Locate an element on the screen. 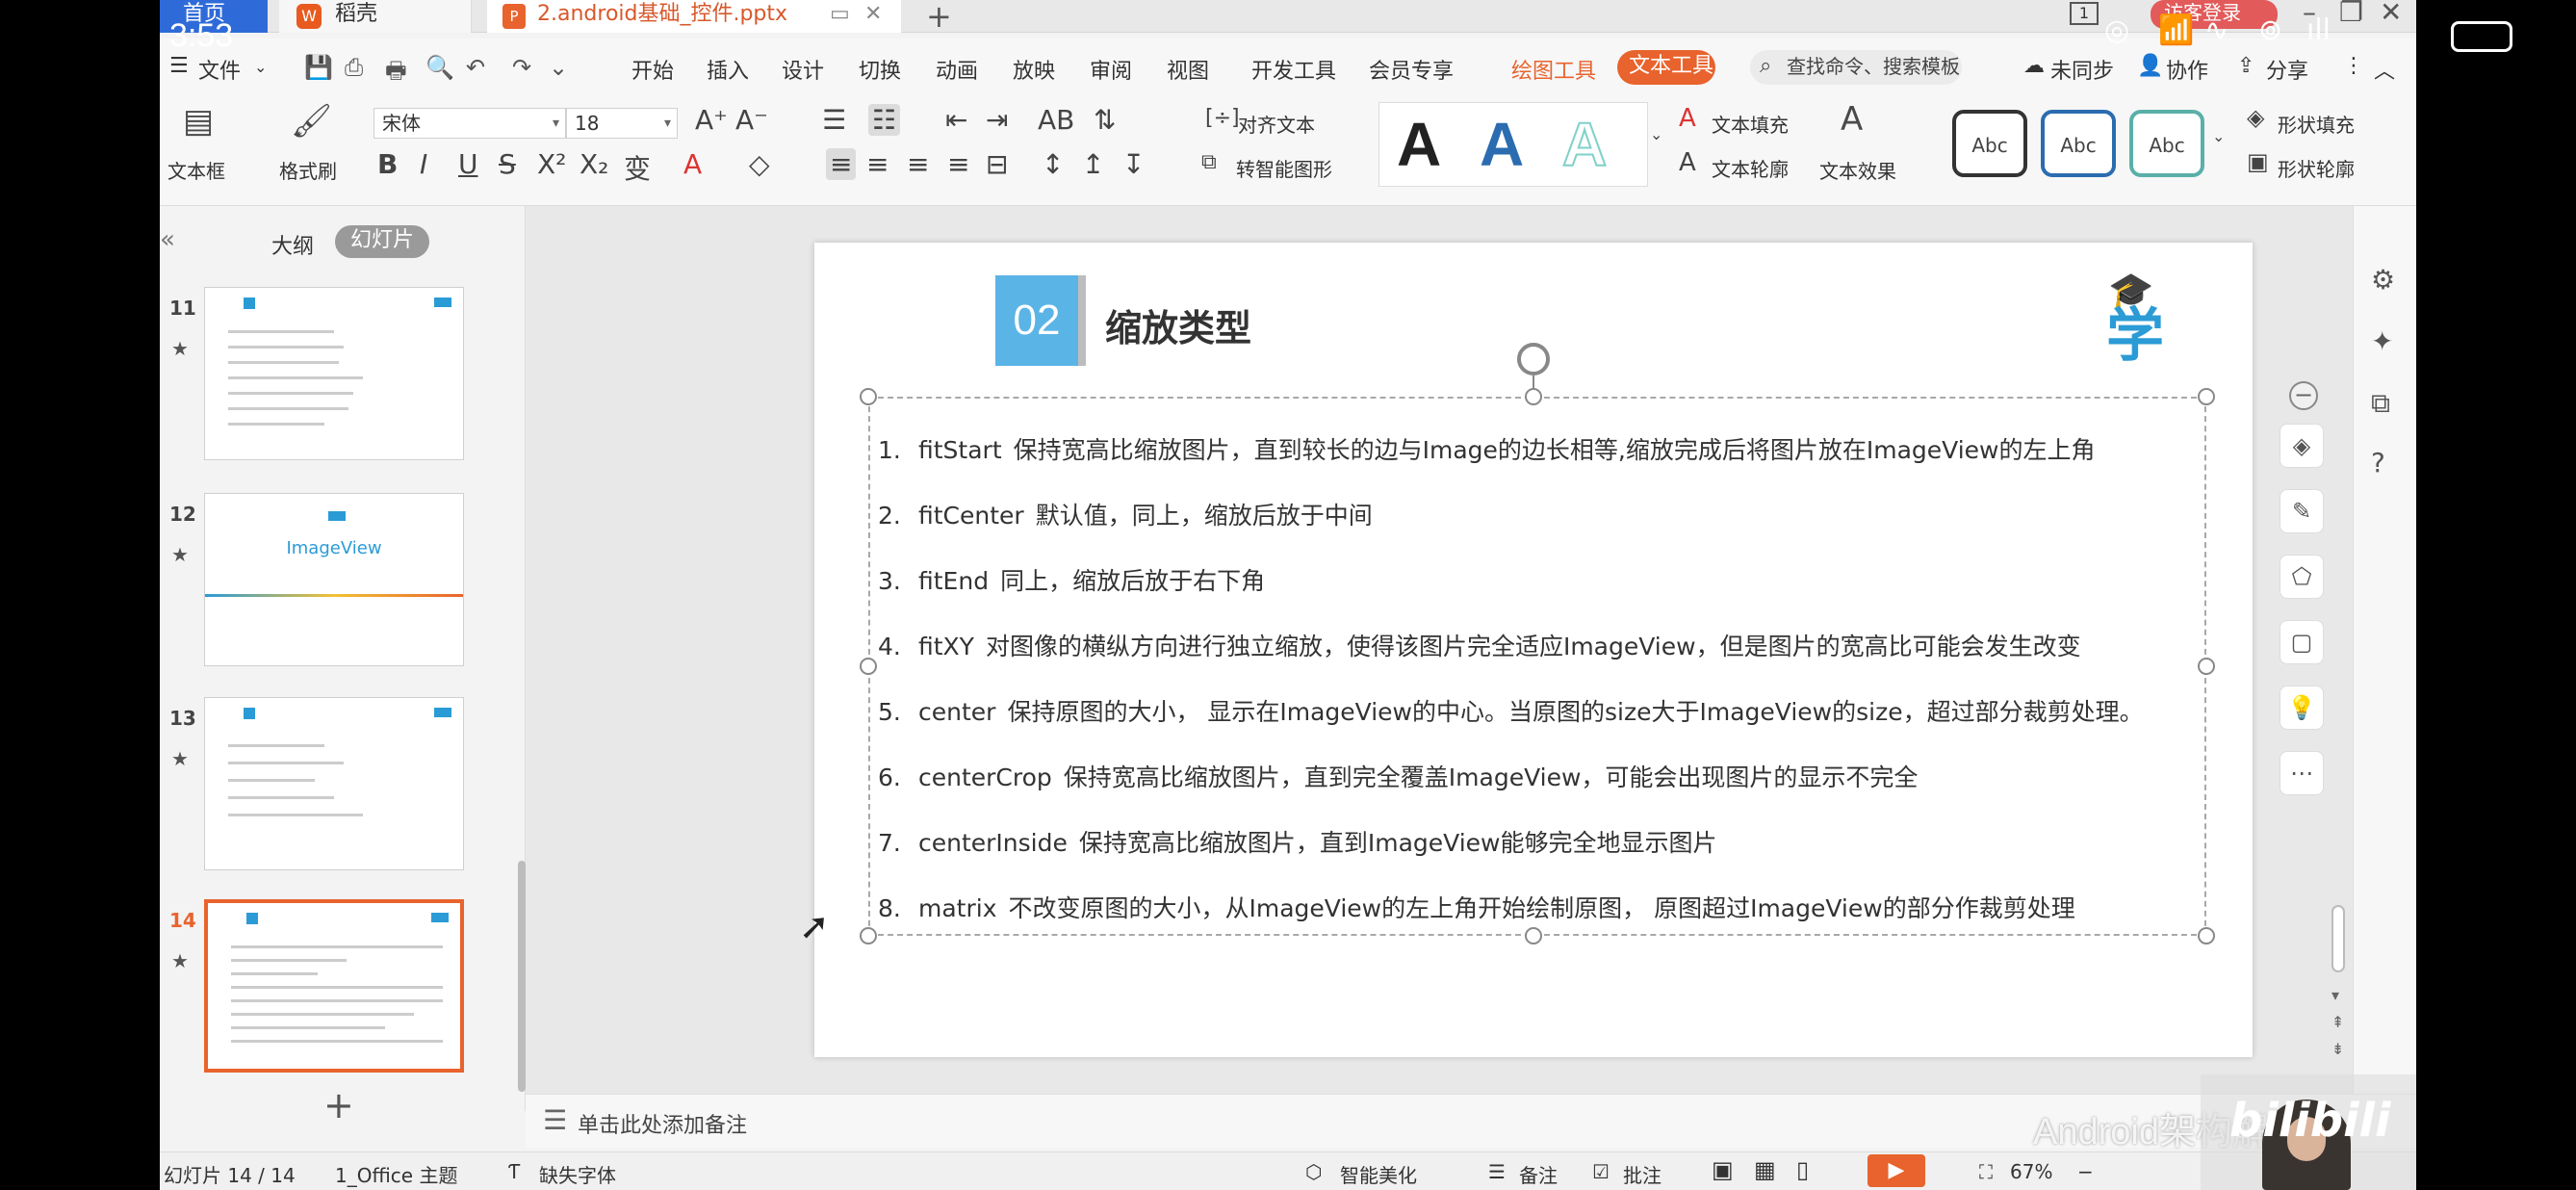 Image resolution: width=2576 pixels, height=1190 pixels. text-fill-button: 文本填充 is located at coordinates (1751, 124).